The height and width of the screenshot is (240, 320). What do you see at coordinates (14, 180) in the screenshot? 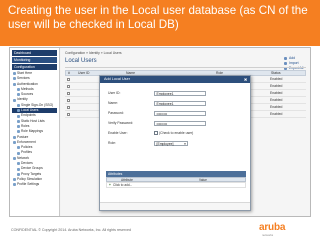
I see `simulation-icon` at bounding box center [14, 180].